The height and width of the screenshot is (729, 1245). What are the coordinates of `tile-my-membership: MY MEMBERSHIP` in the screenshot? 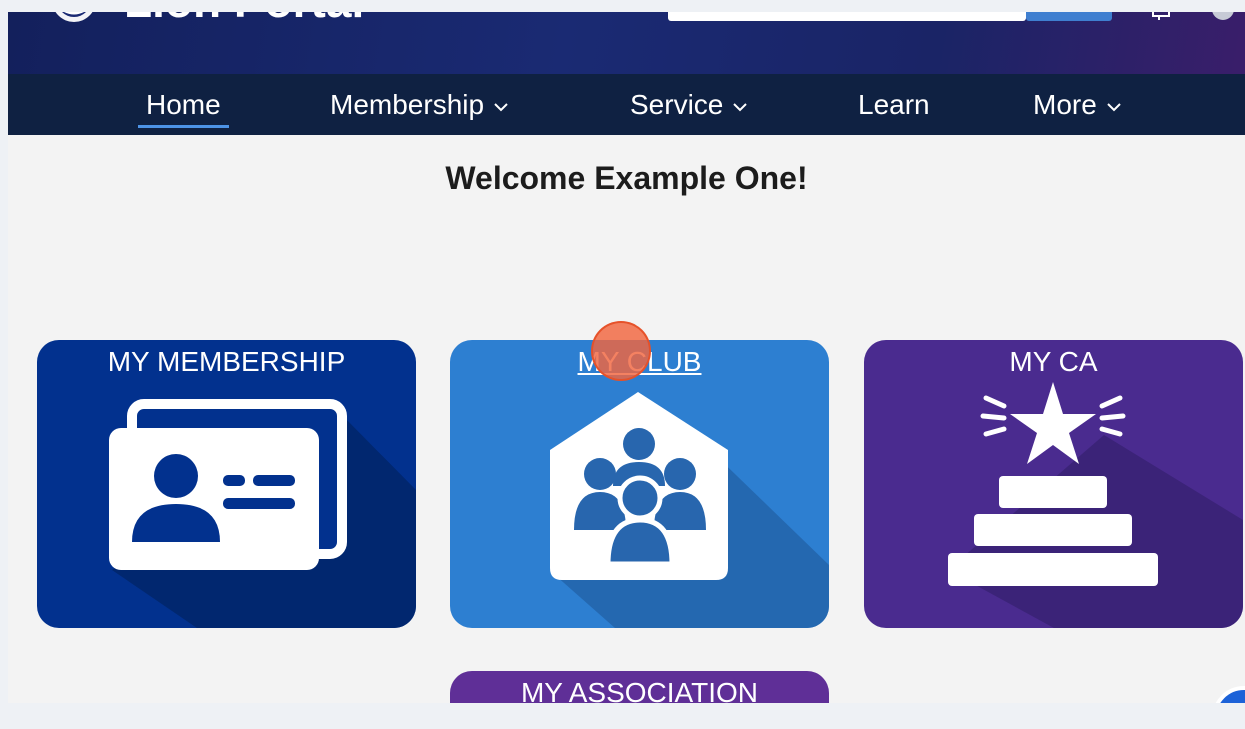 It's located at (226, 484).